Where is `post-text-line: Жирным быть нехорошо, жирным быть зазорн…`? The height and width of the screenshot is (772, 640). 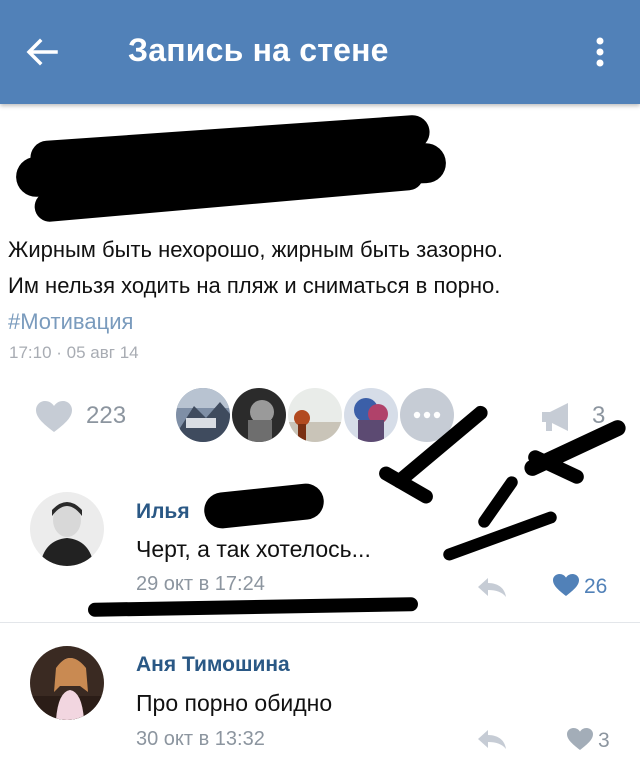
post-text-line: Жирным быть нехорошо, жирным быть зазорн… is located at coordinates (255, 249).